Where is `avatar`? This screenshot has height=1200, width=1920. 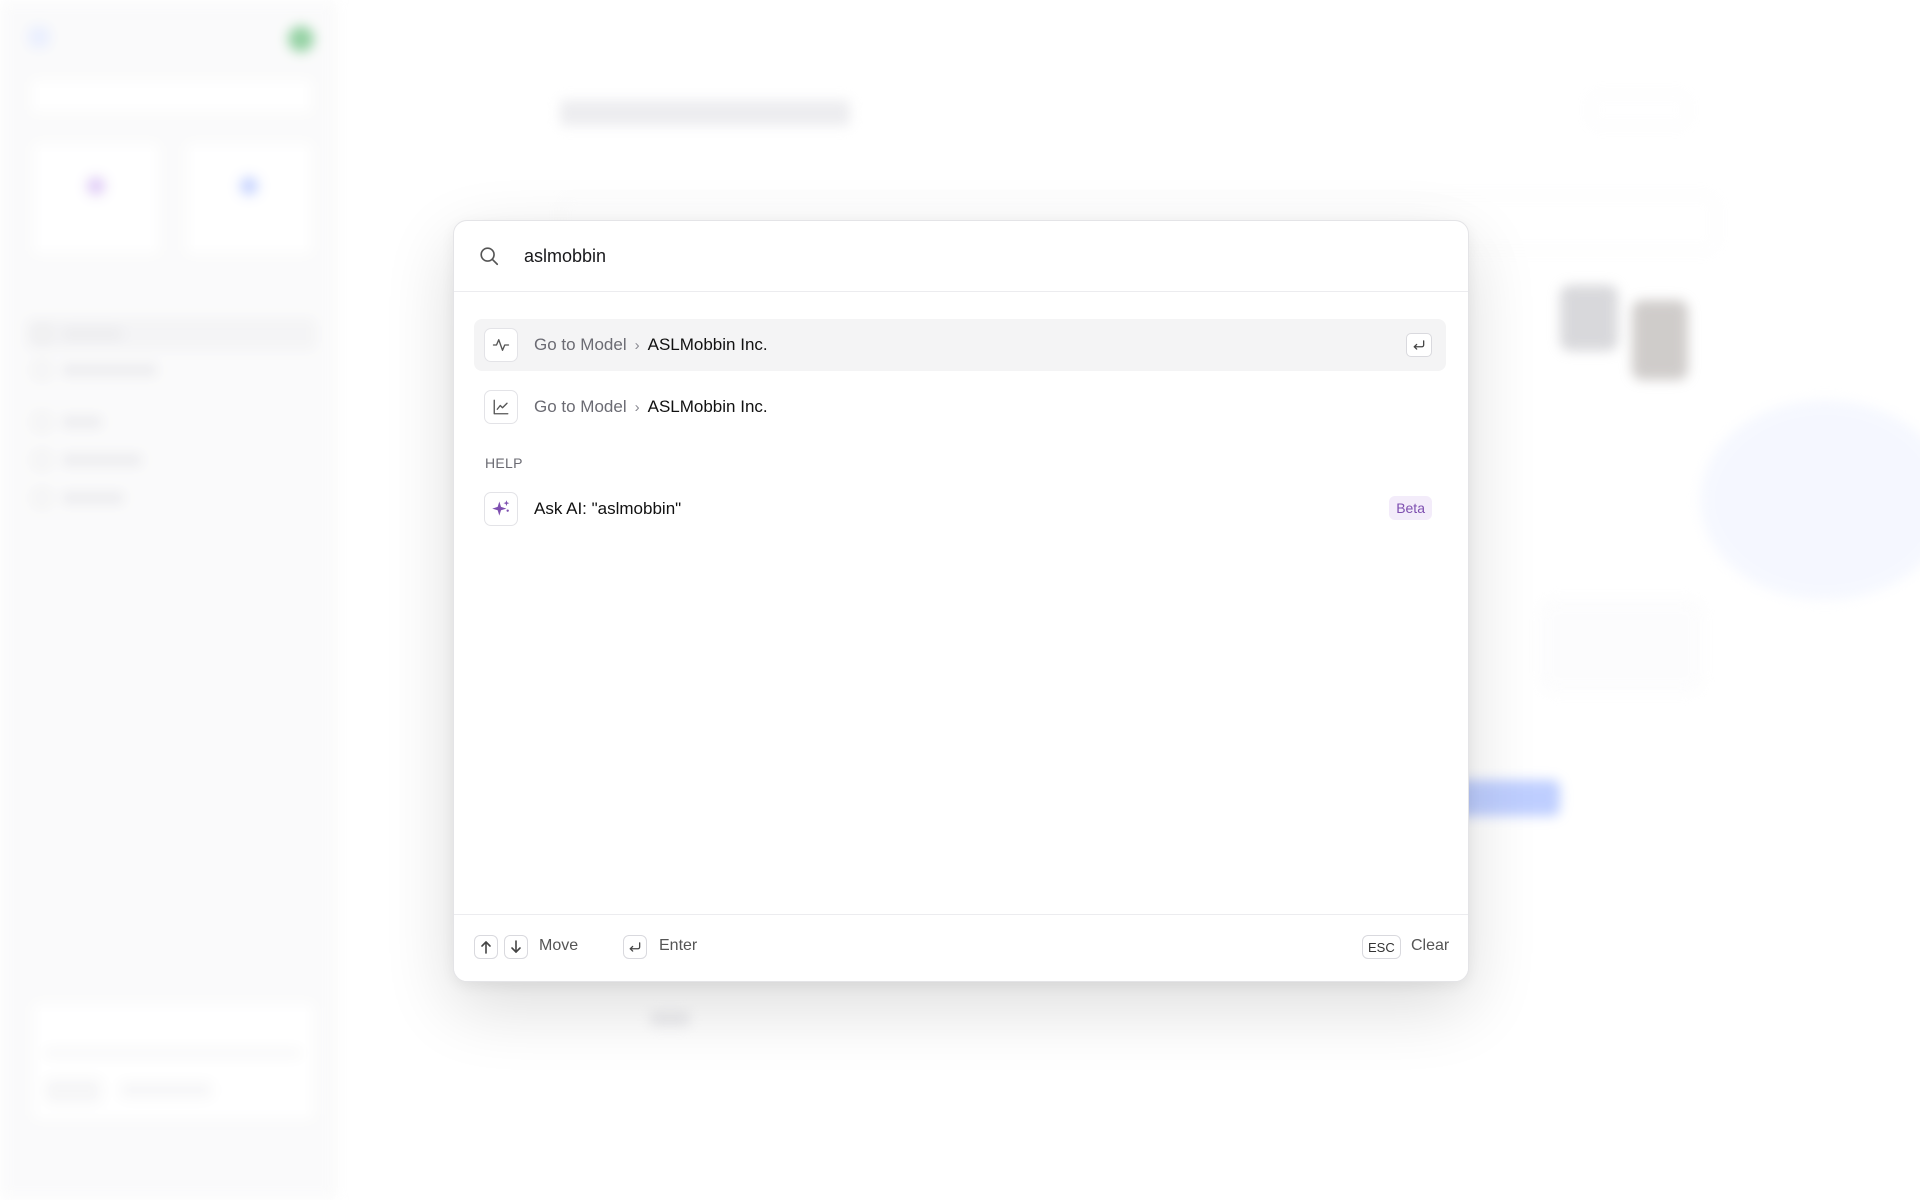
avatar is located at coordinates (301, 39).